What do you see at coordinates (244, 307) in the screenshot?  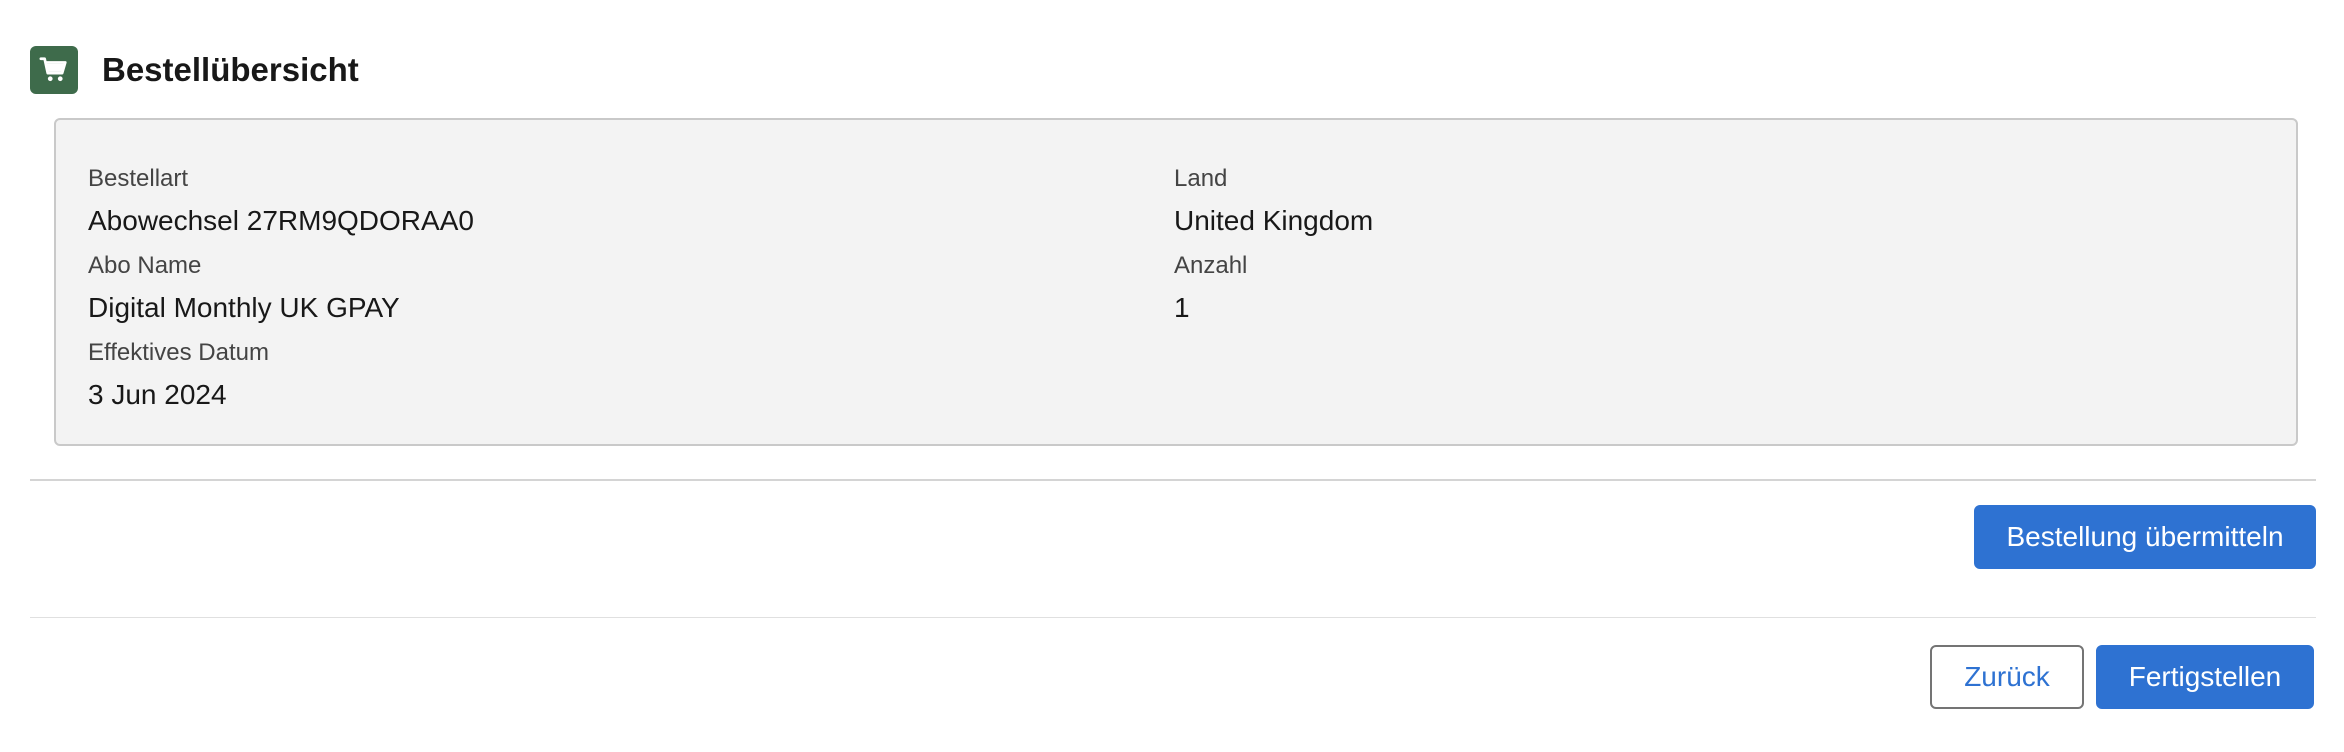 I see `field-value: Digital Monthly UK GPAY` at bounding box center [244, 307].